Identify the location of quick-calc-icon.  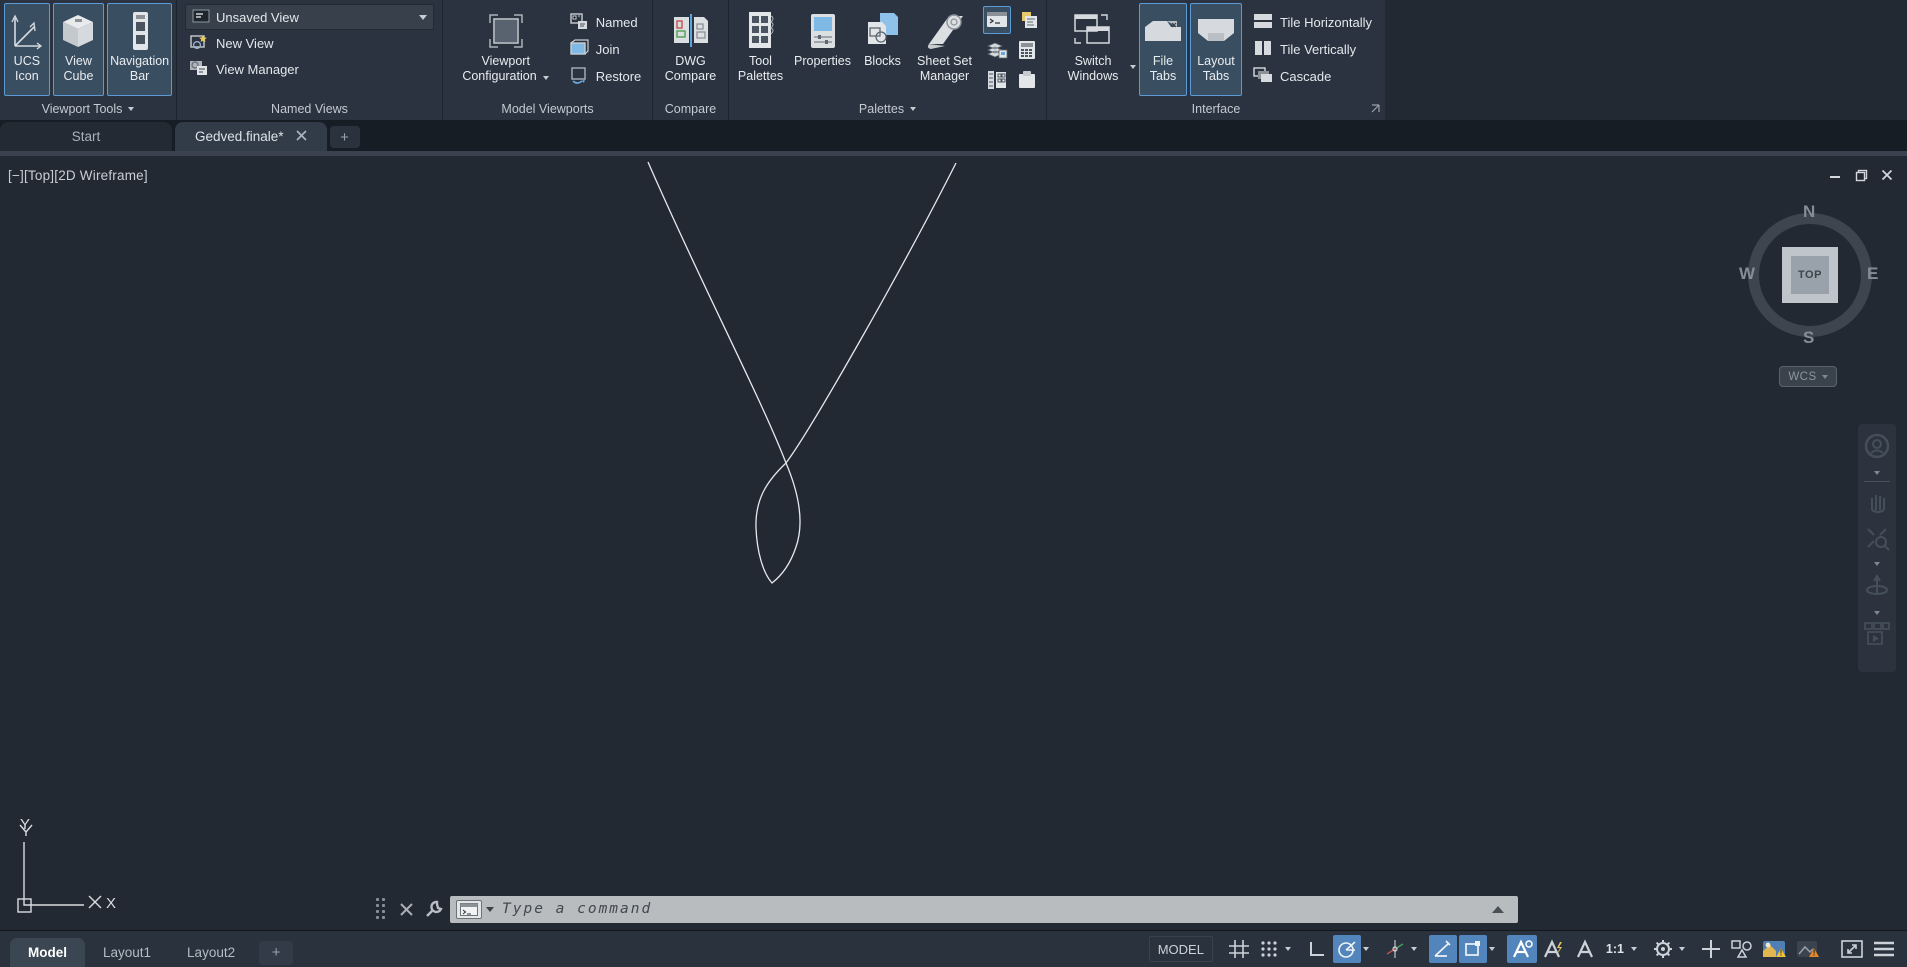
(1027, 50).